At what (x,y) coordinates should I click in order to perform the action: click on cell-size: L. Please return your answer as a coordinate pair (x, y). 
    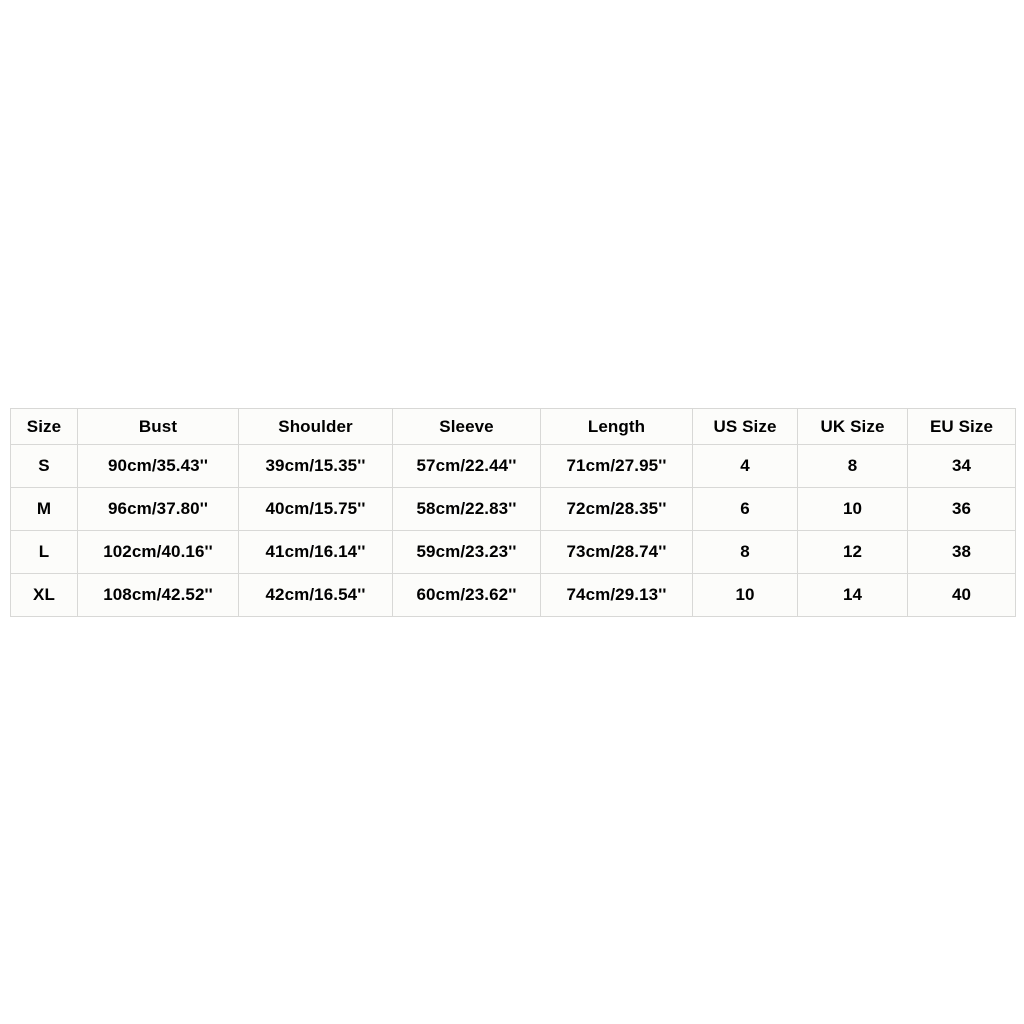
    Looking at the image, I should click on (44, 552).